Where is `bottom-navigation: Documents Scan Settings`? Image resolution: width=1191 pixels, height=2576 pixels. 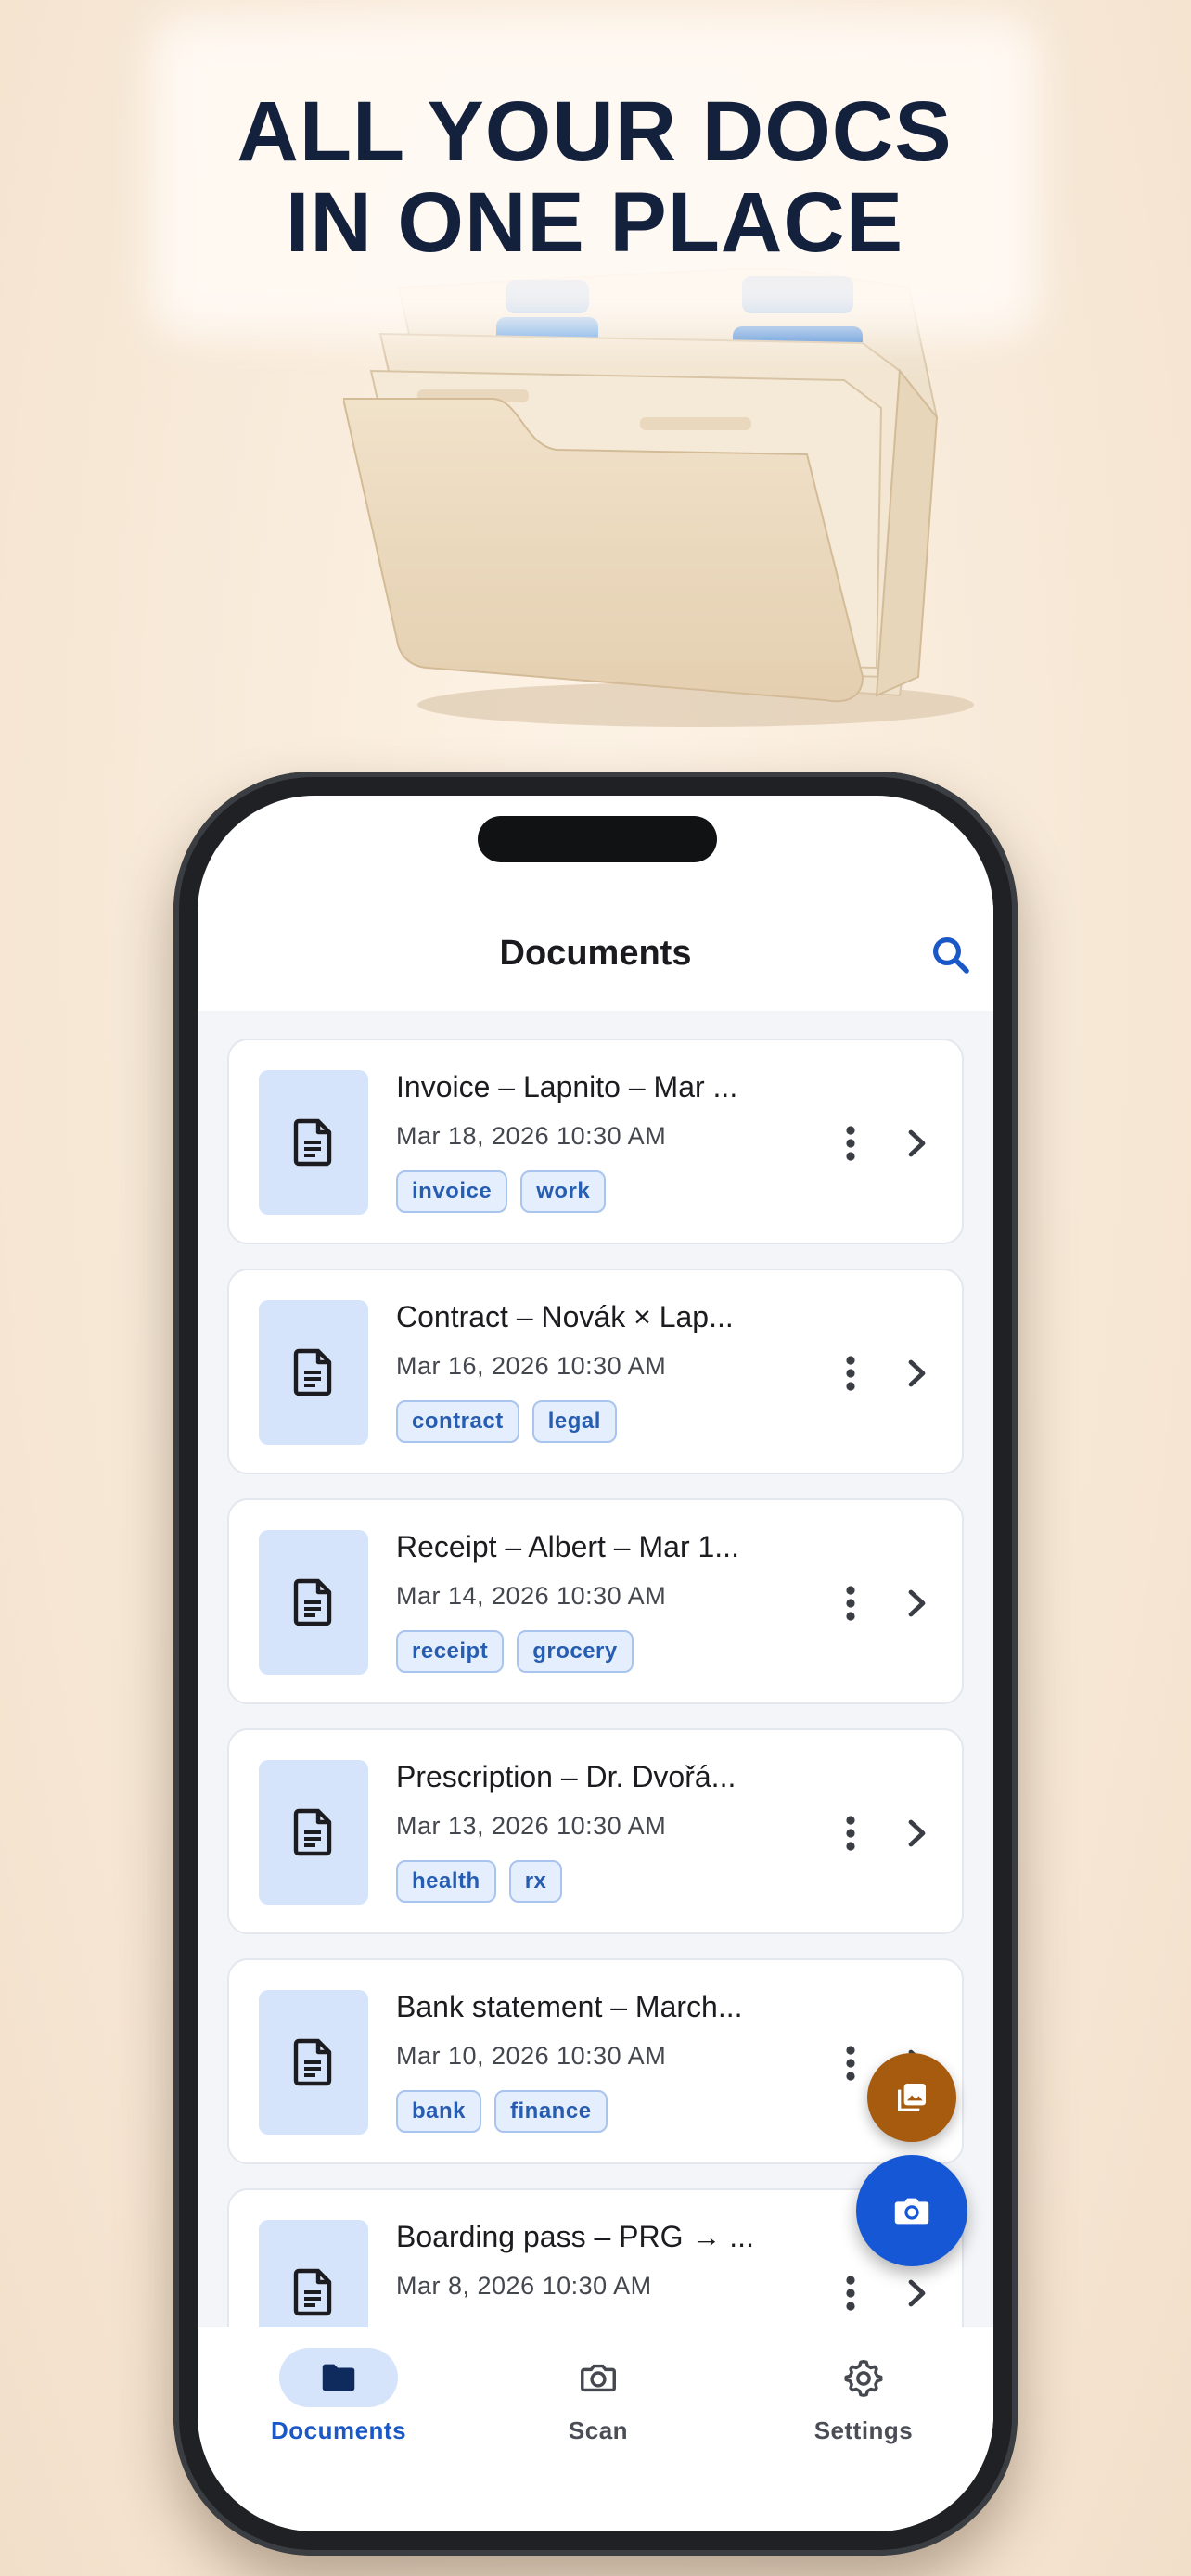
bottom-navigation: Documents Scan Settings is located at coordinates (595, 2429).